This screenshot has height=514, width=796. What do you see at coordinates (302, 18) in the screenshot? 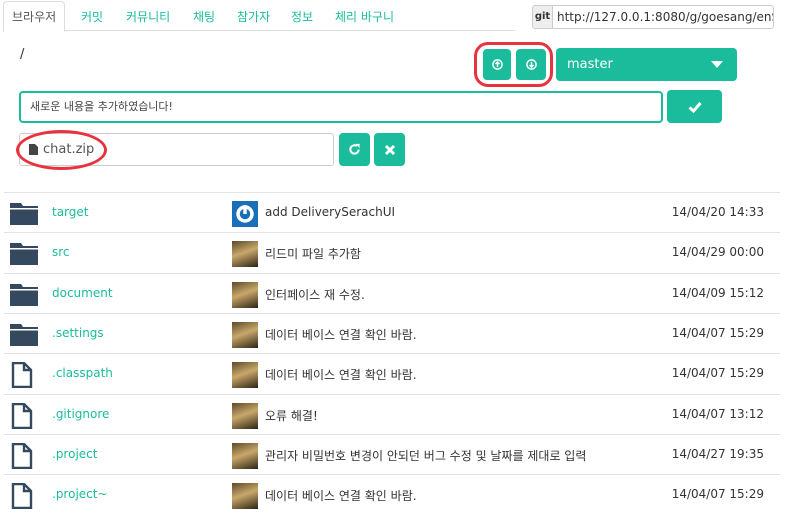
I see `tab-info: 정보` at bounding box center [302, 18].